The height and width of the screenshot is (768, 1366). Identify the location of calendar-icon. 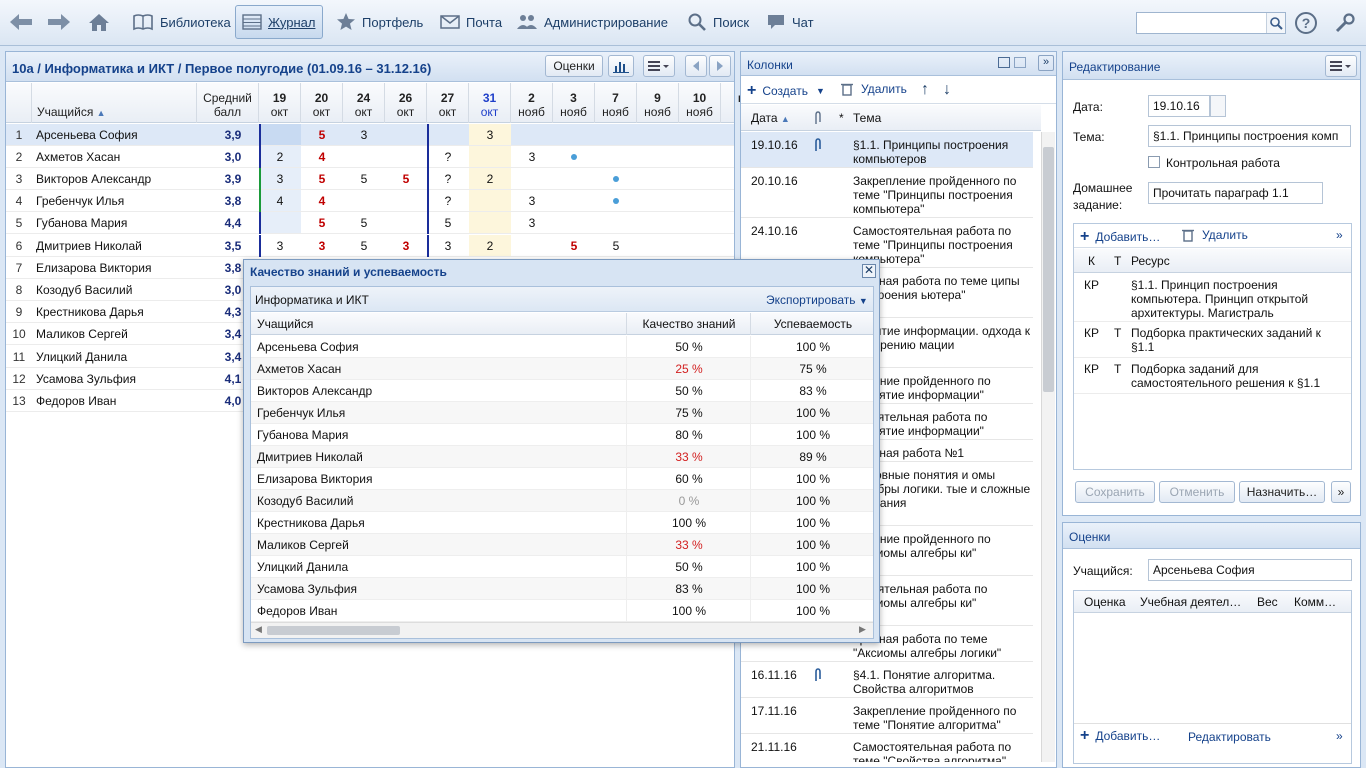
(1218, 106).